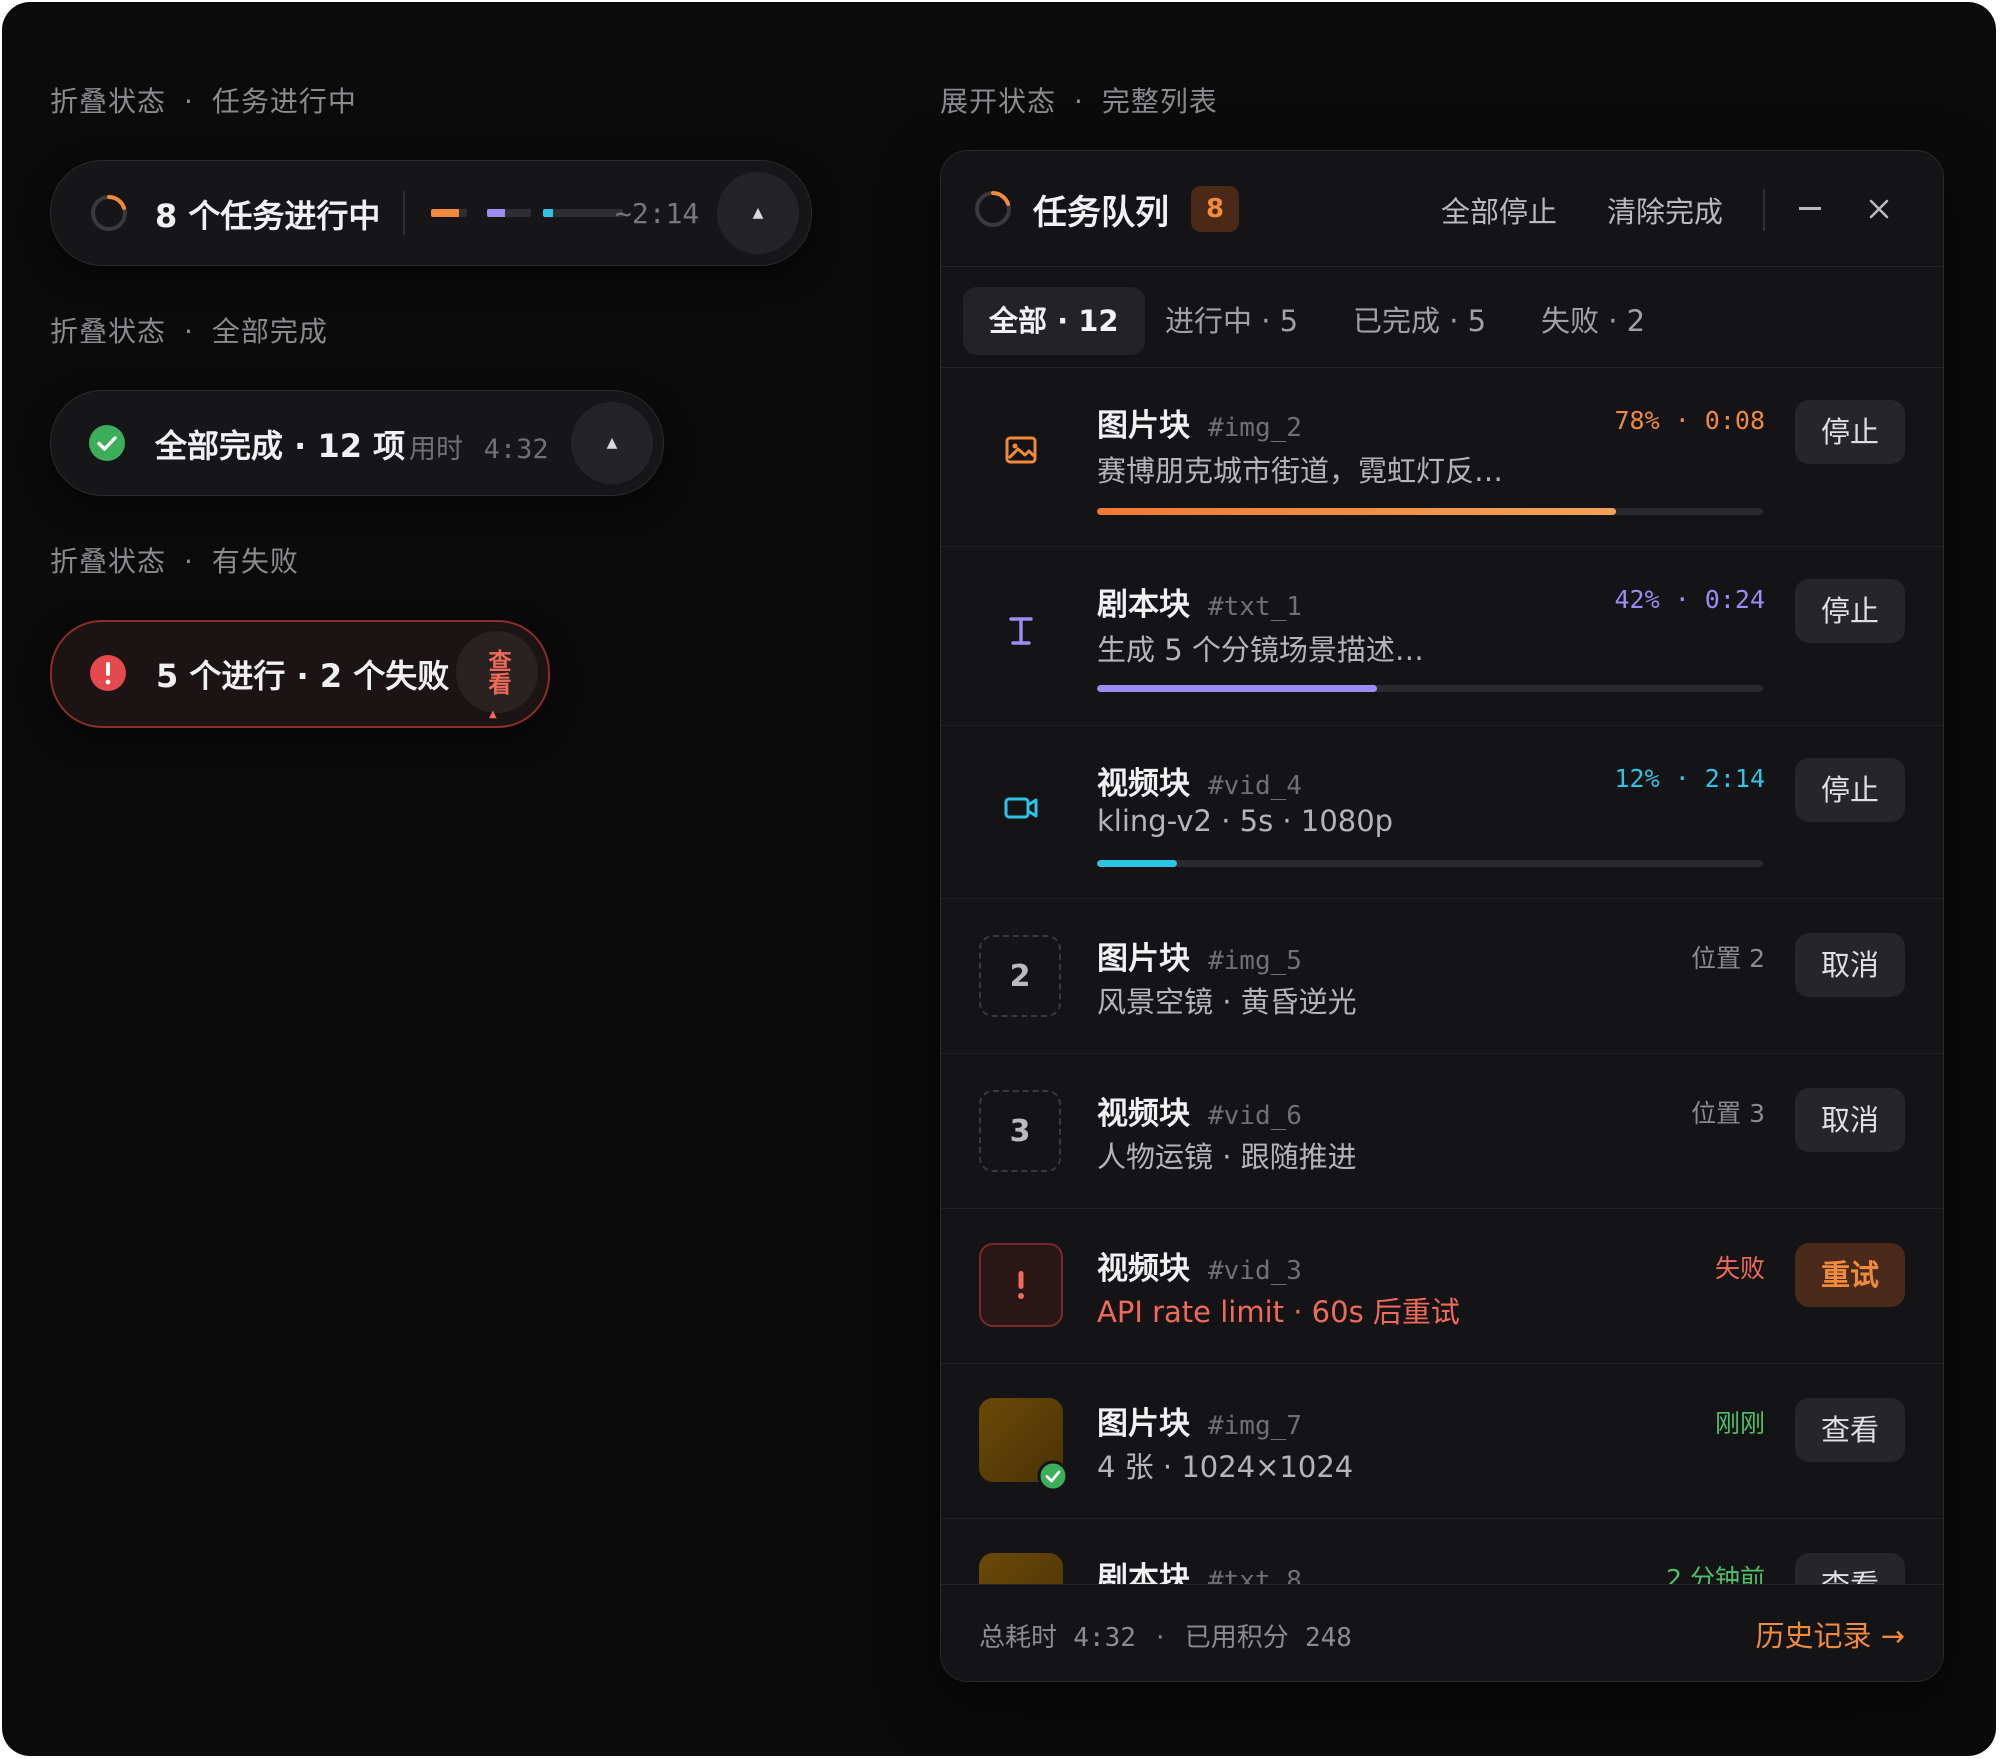 The width and height of the screenshot is (2000, 1759). Describe the element at coordinates (509, 213) in the screenshot. I see `mini-progress-text` at that location.